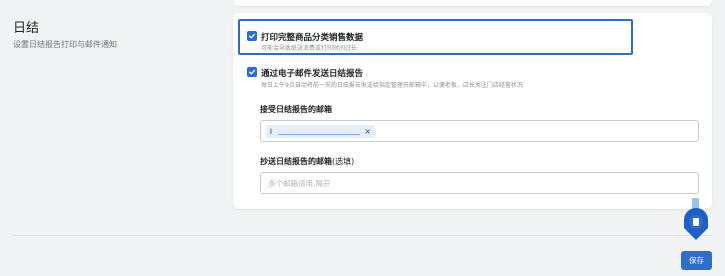 This screenshot has height=276, width=725. What do you see at coordinates (26, 28) in the screenshot?
I see `section-title: 日结` at bounding box center [26, 28].